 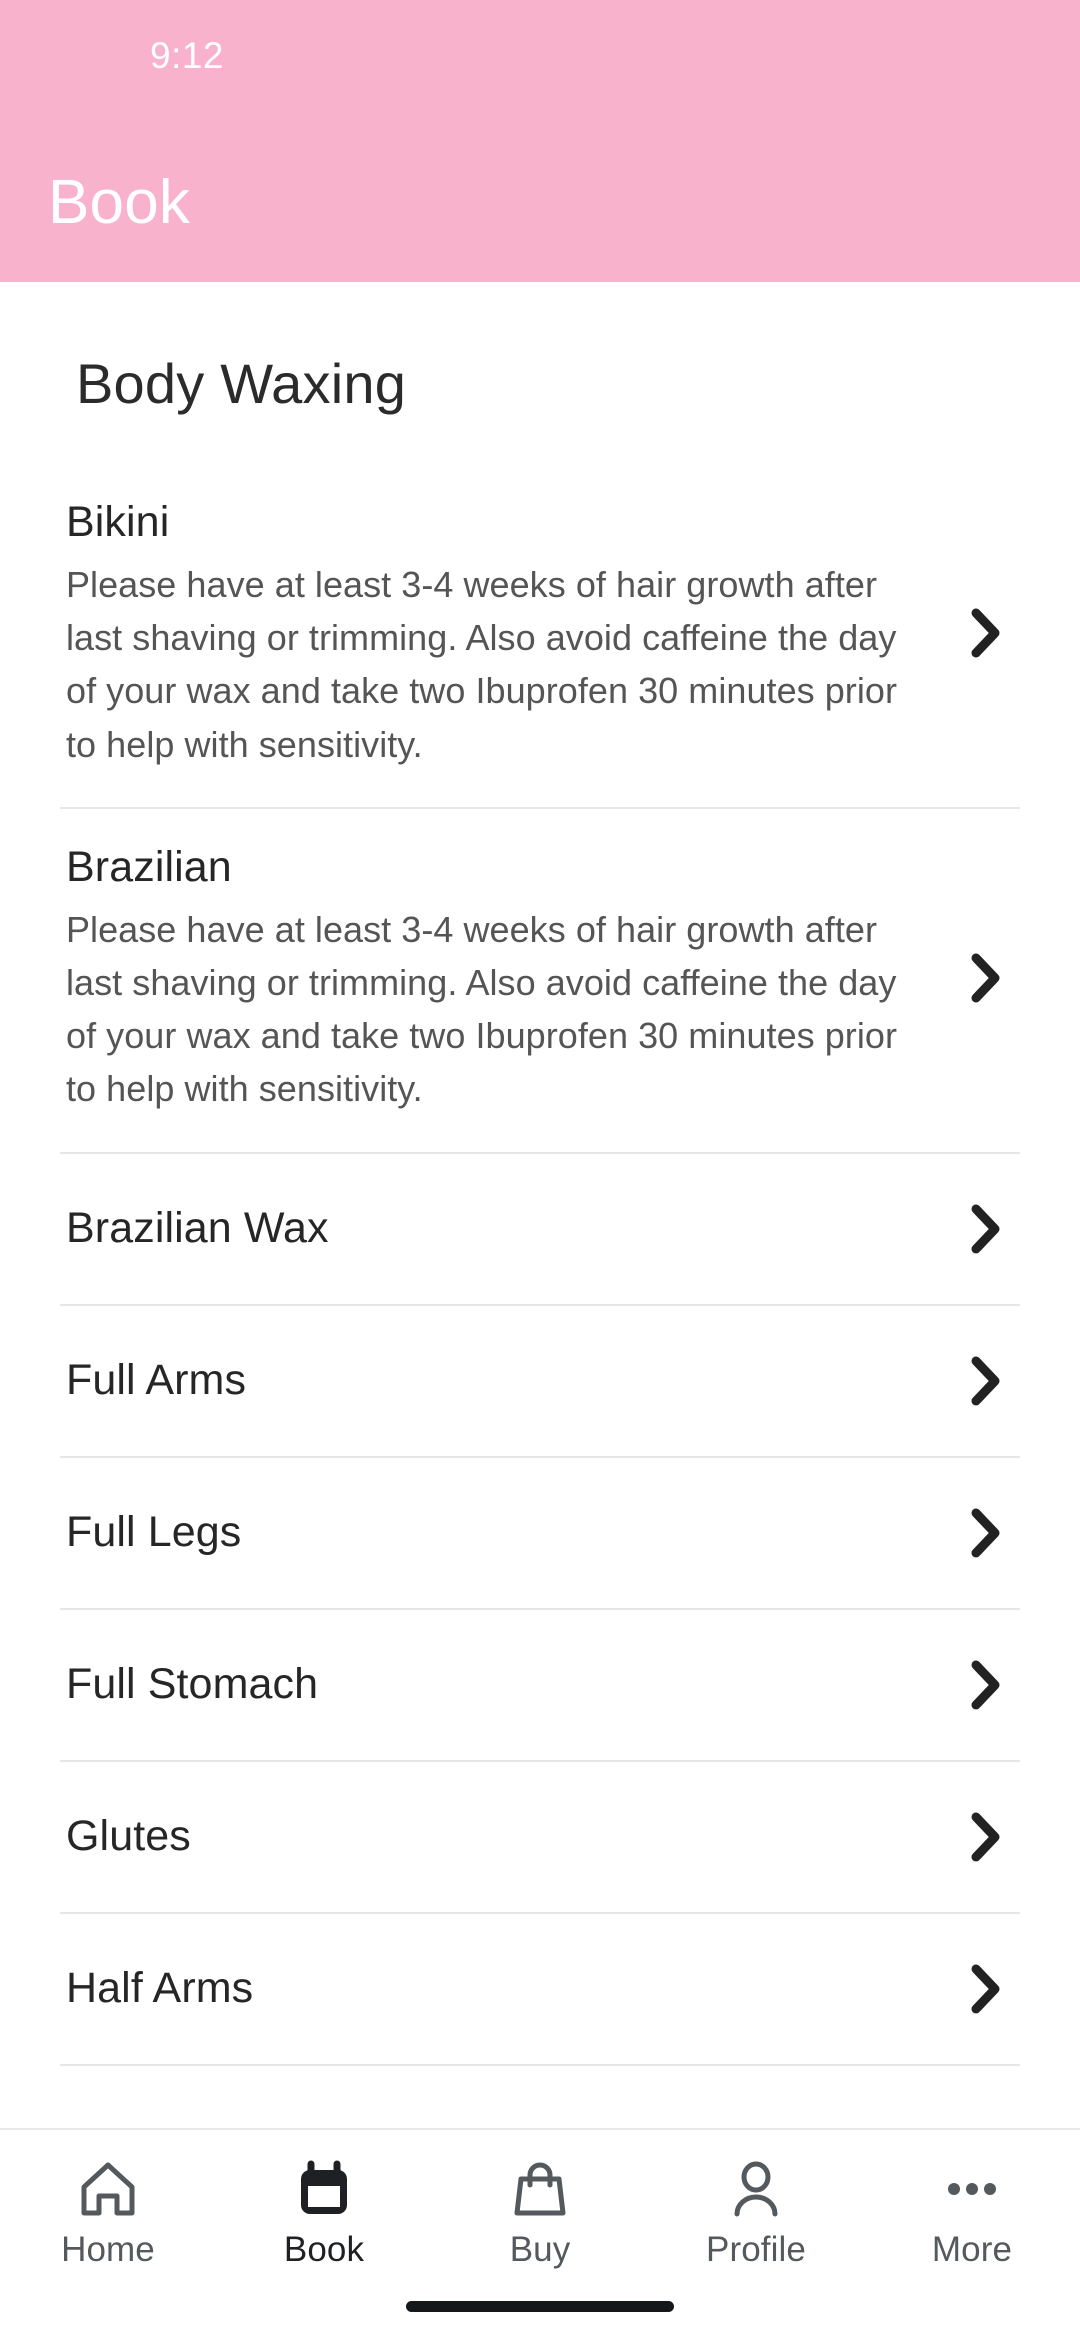 I want to click on service-item-text: Half Arms, so click(x=509, y=1989).